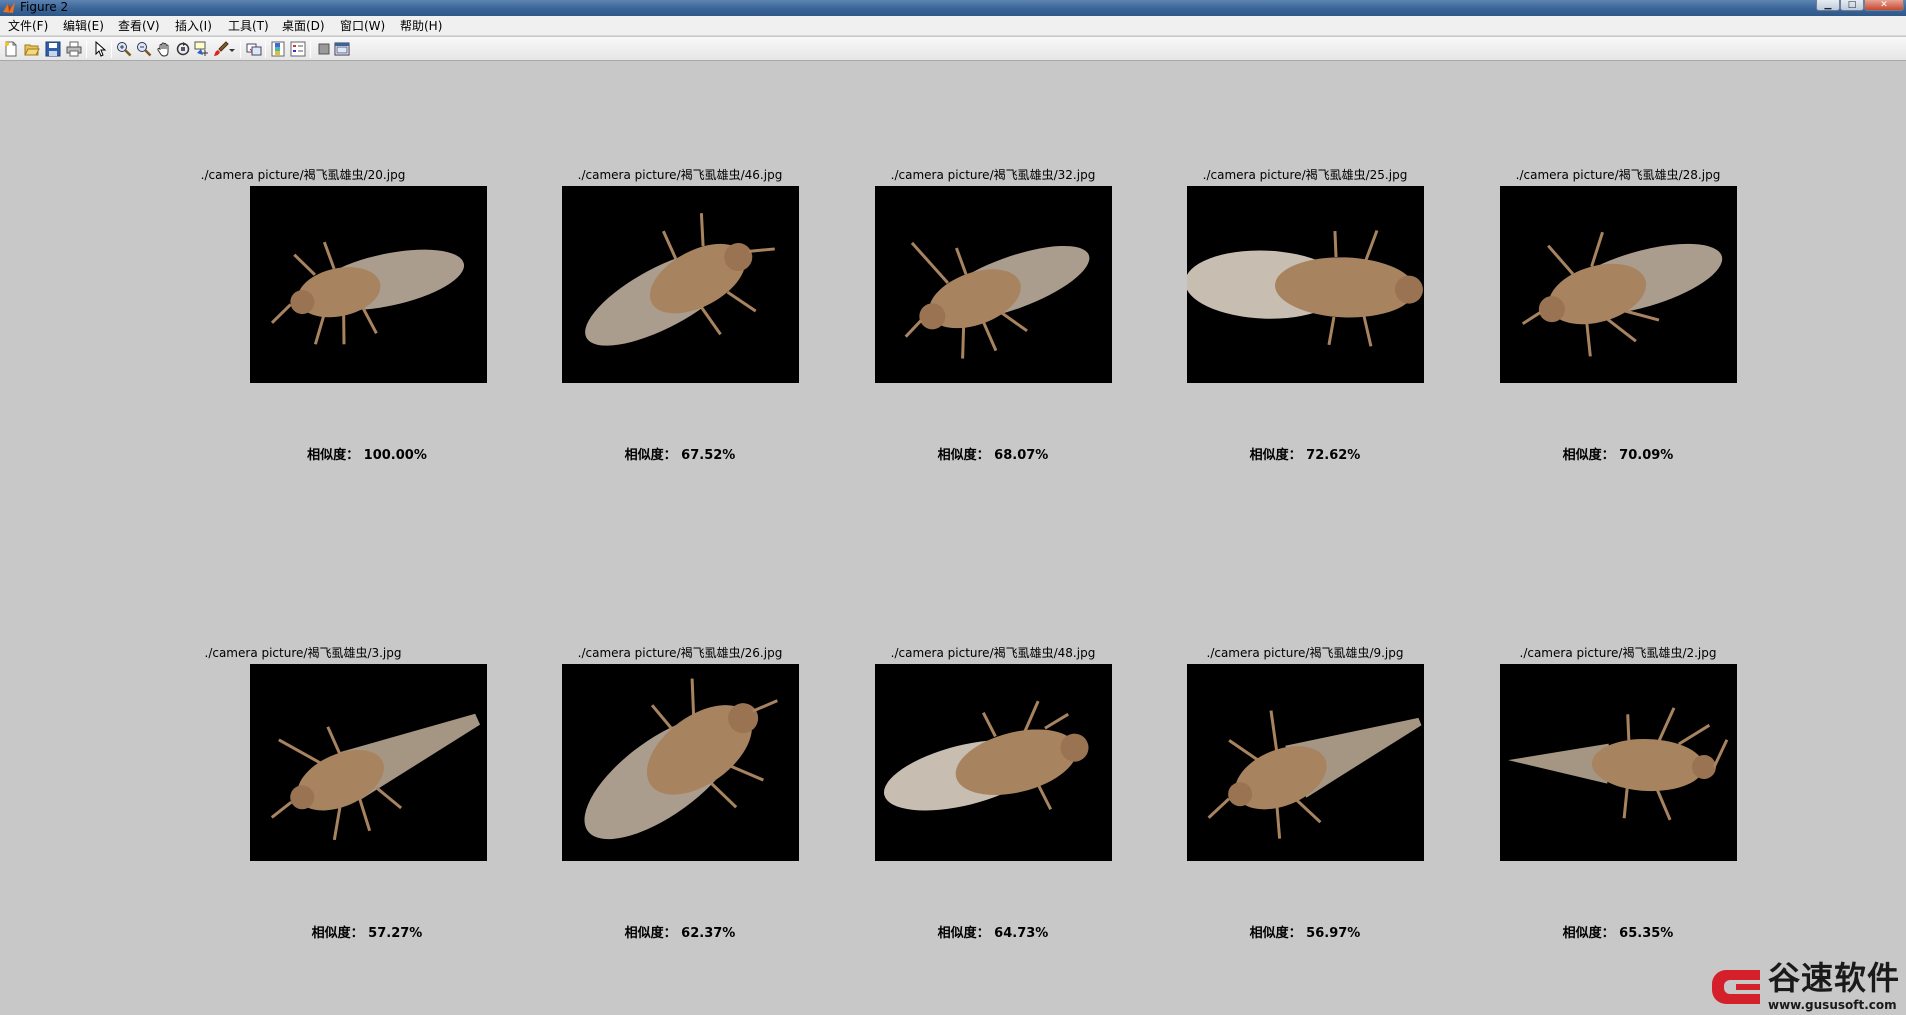  What do you see at coordinates (1618, 653) in the screenshot?
I see `subplot-title: ./camera picture/褐飞虱雄虫/2.jpg` at bounding box center [1618, 653].